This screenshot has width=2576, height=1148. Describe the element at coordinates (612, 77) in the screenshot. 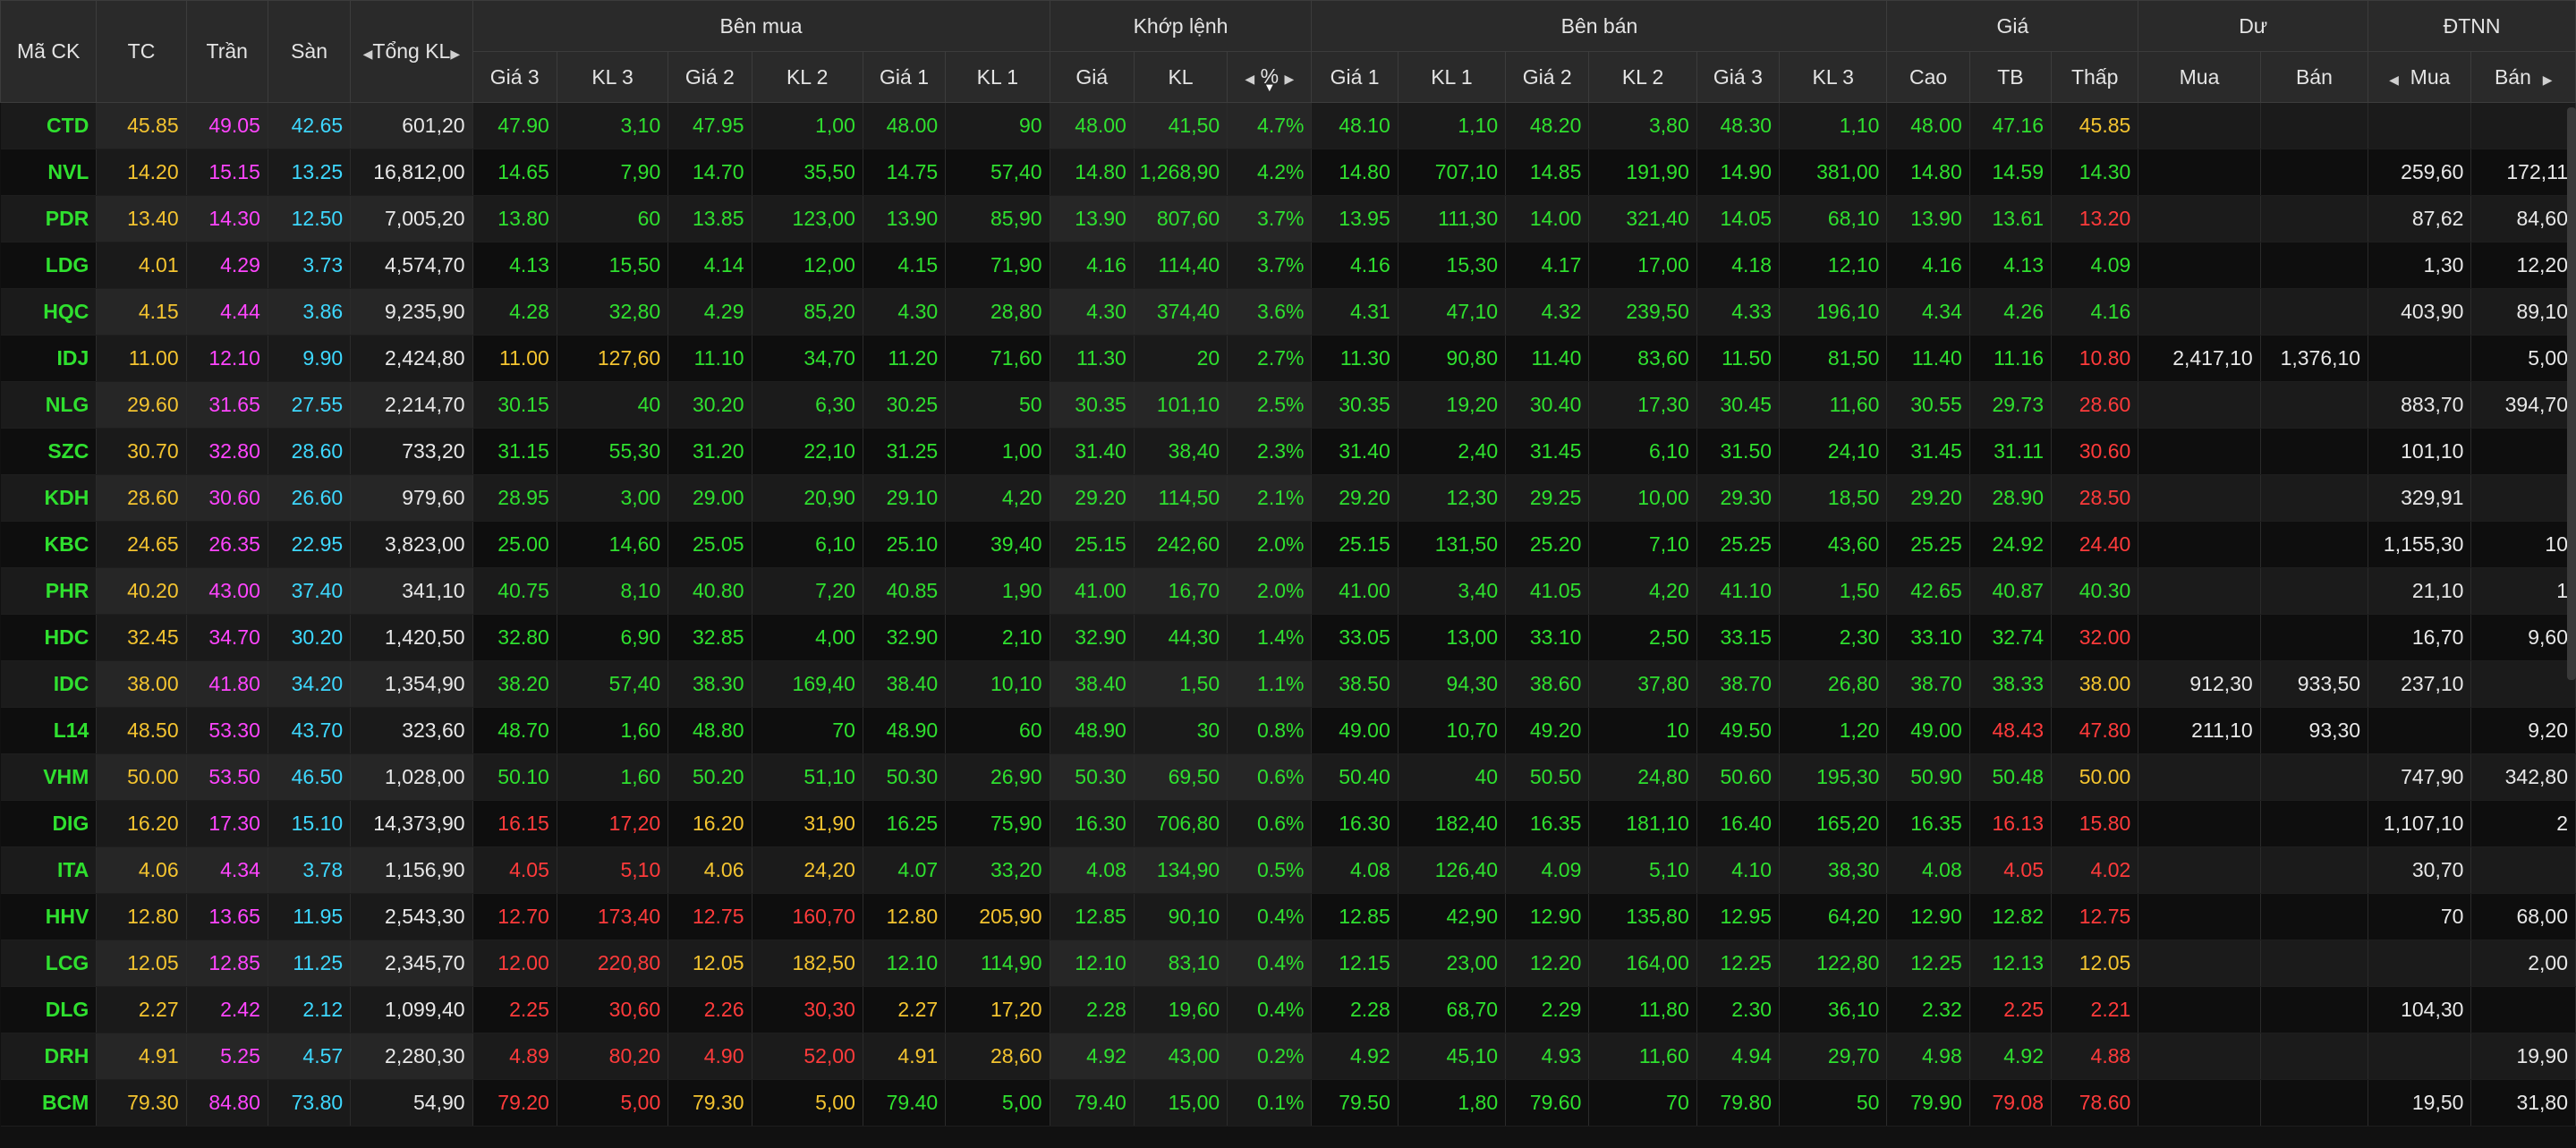

I see `col-buy-kl3: KL 3` at that location.